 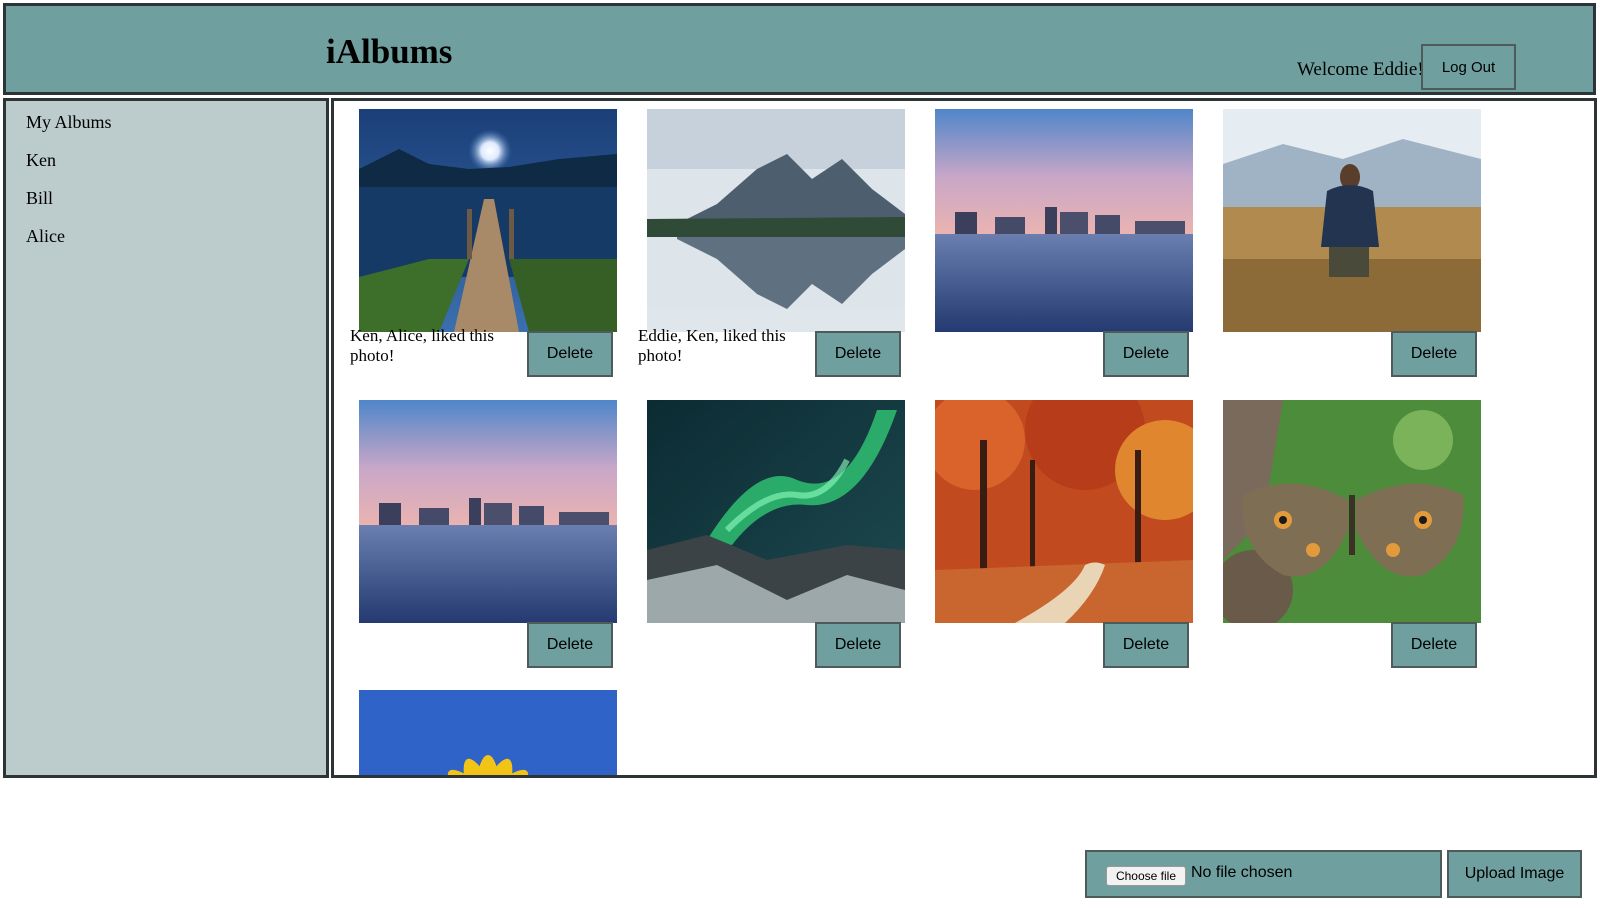 I want to click on mountain-reflection-image, so click(x=776, y=220).